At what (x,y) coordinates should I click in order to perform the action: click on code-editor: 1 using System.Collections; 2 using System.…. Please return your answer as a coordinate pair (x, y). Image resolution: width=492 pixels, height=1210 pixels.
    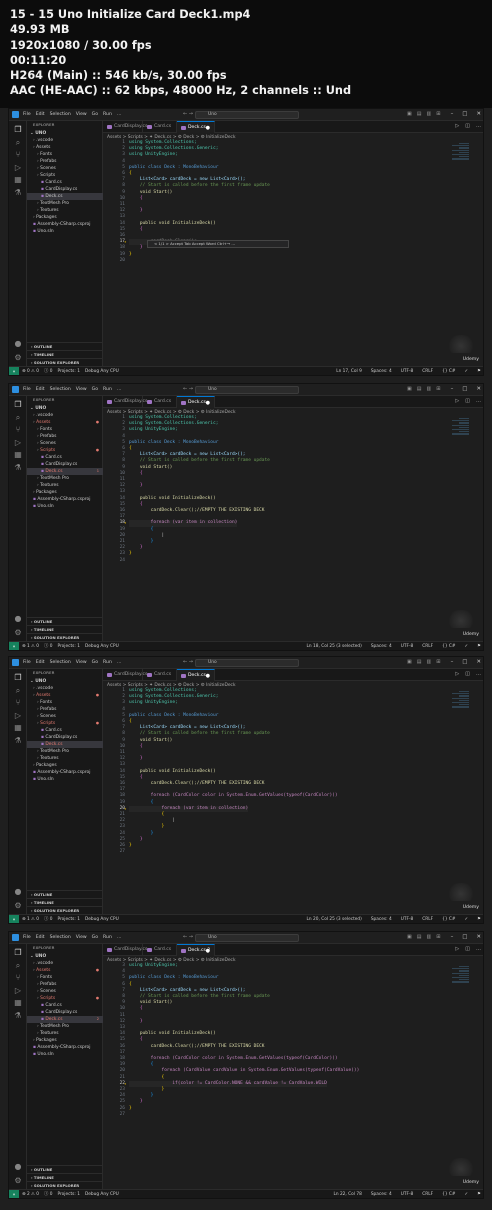
    Looking at the image, I should click on (293, 801).